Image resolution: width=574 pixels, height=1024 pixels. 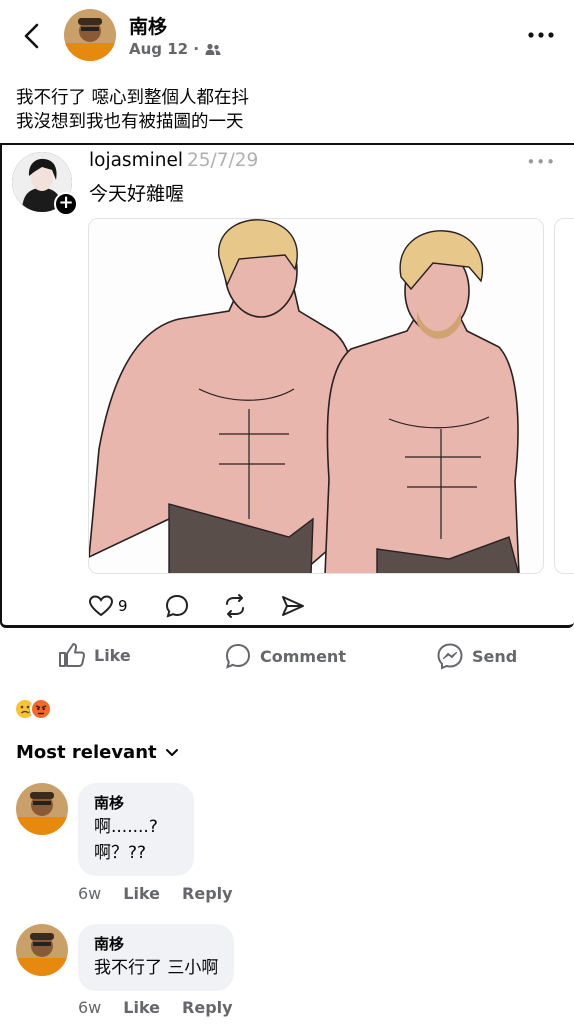 I want to click on comment-text: 我不行了 三小啊, so click(x=156, y=968).